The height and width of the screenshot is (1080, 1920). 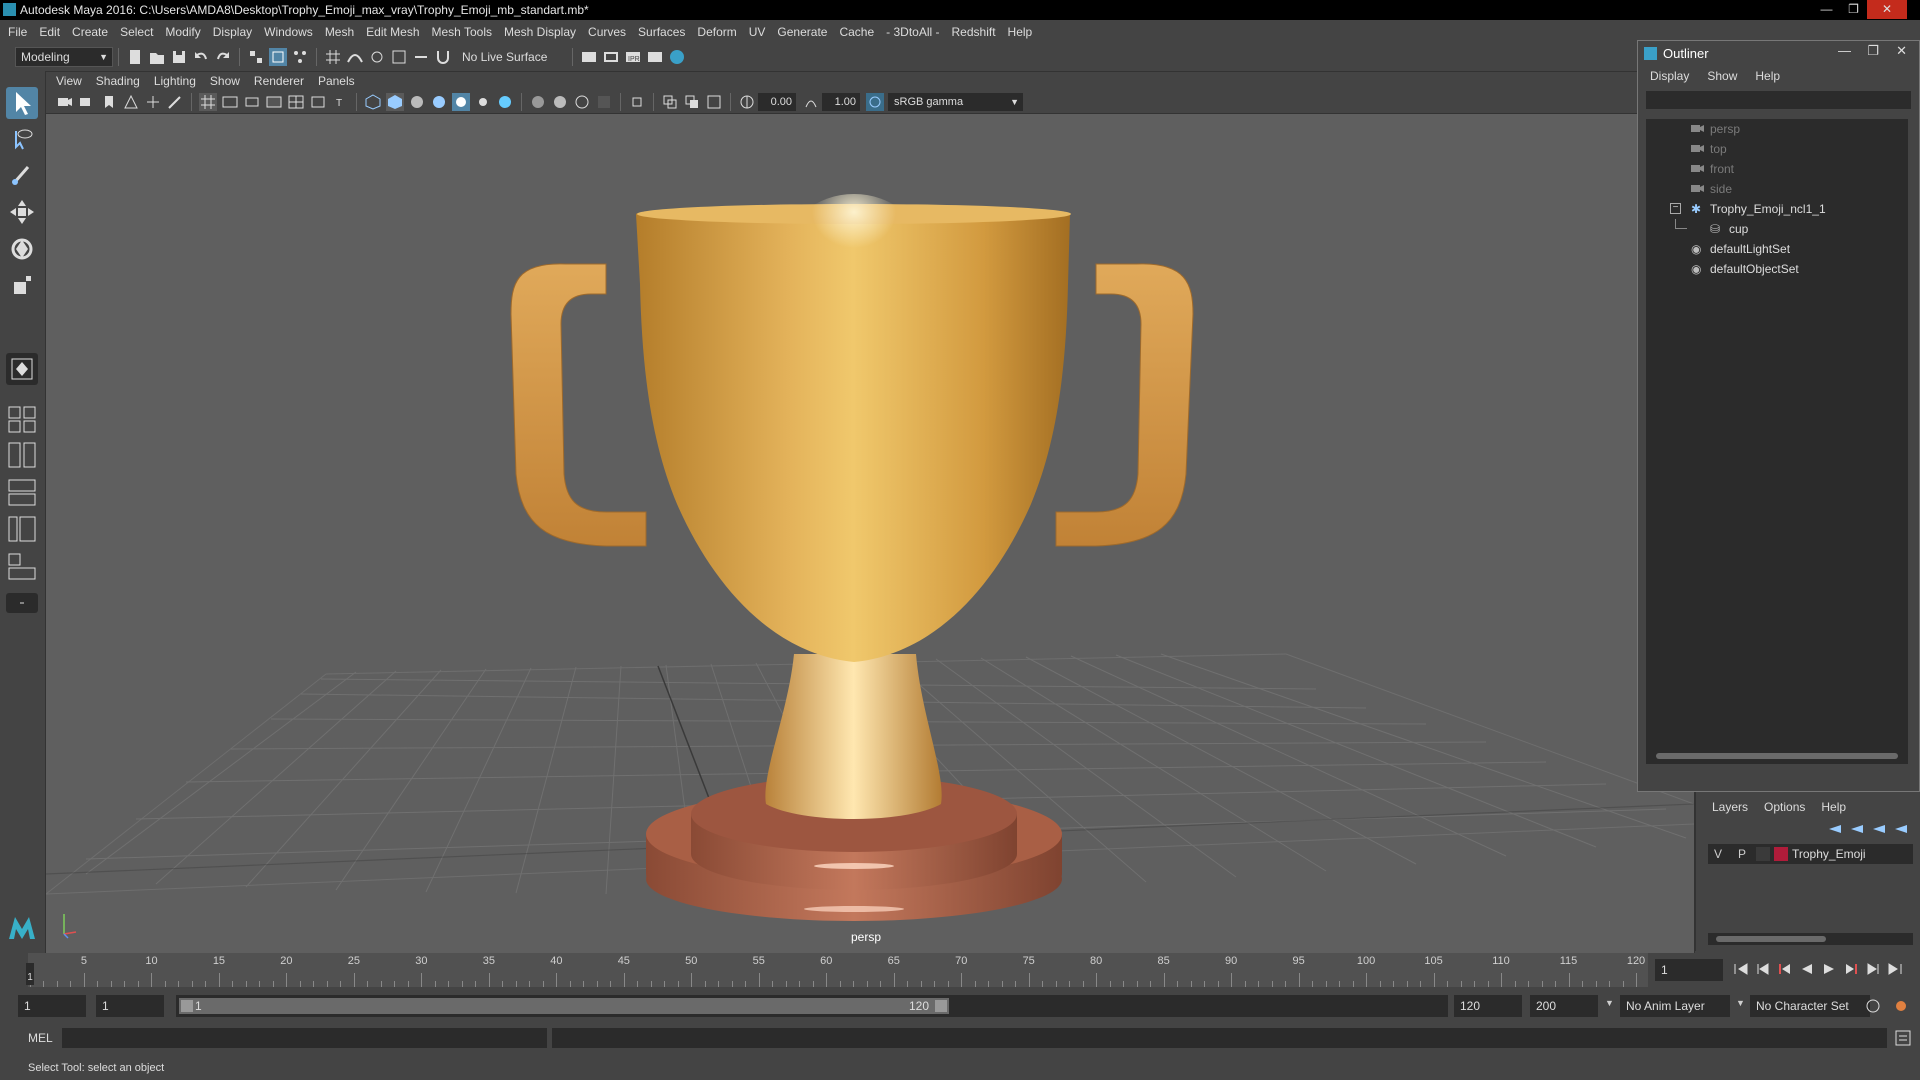 I want to click on auto-key-icon, so click(x=1873, y=1006).